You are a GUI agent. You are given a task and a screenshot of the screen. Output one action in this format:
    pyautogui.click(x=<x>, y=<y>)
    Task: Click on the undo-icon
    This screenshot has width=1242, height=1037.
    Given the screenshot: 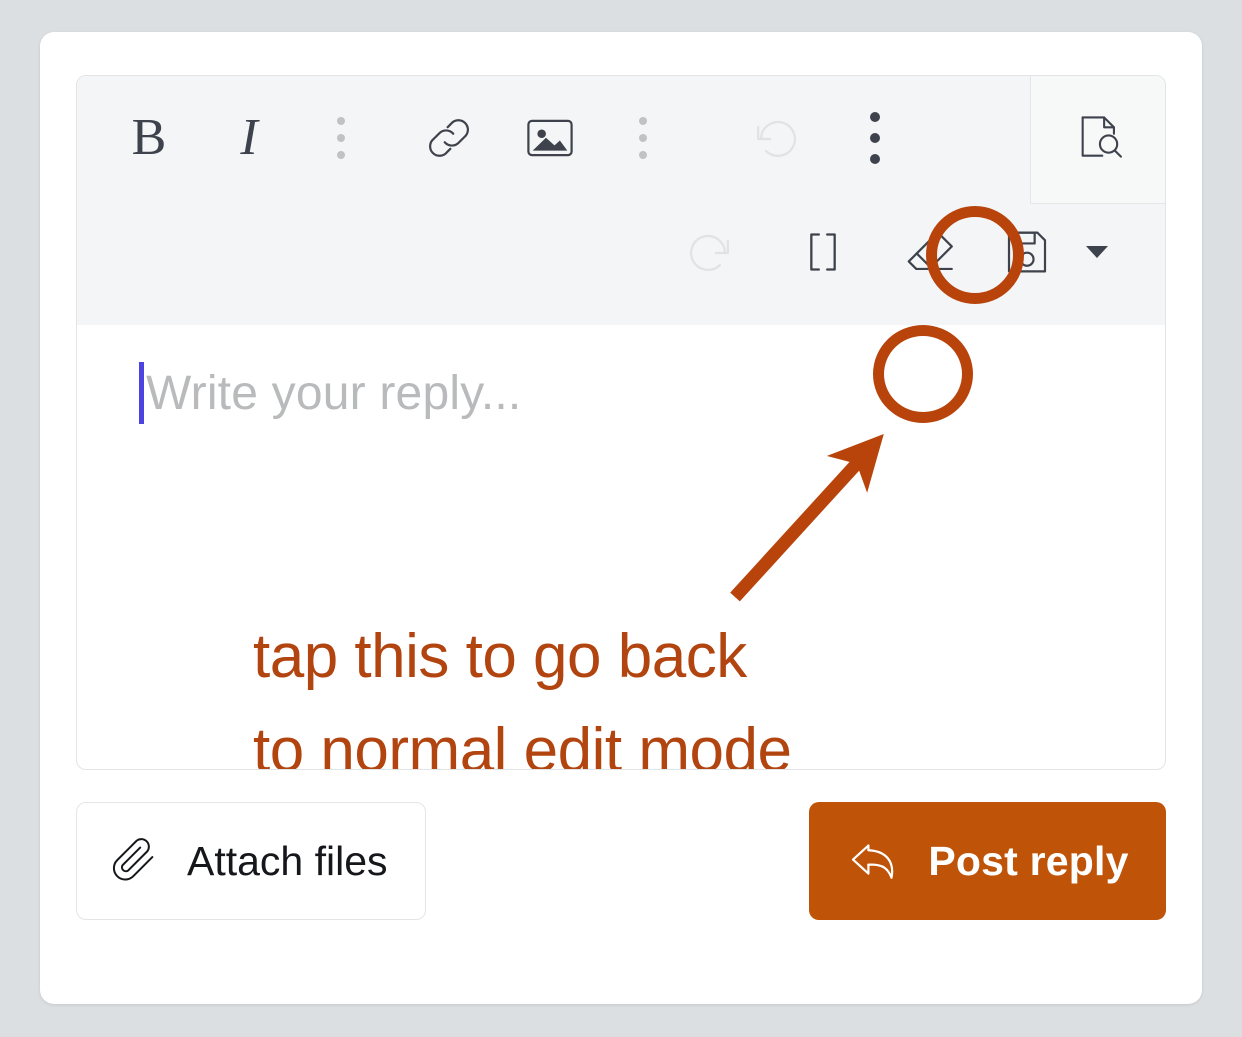 What is the action you would take?
    pyautogui.click(x=777, y=138)
    